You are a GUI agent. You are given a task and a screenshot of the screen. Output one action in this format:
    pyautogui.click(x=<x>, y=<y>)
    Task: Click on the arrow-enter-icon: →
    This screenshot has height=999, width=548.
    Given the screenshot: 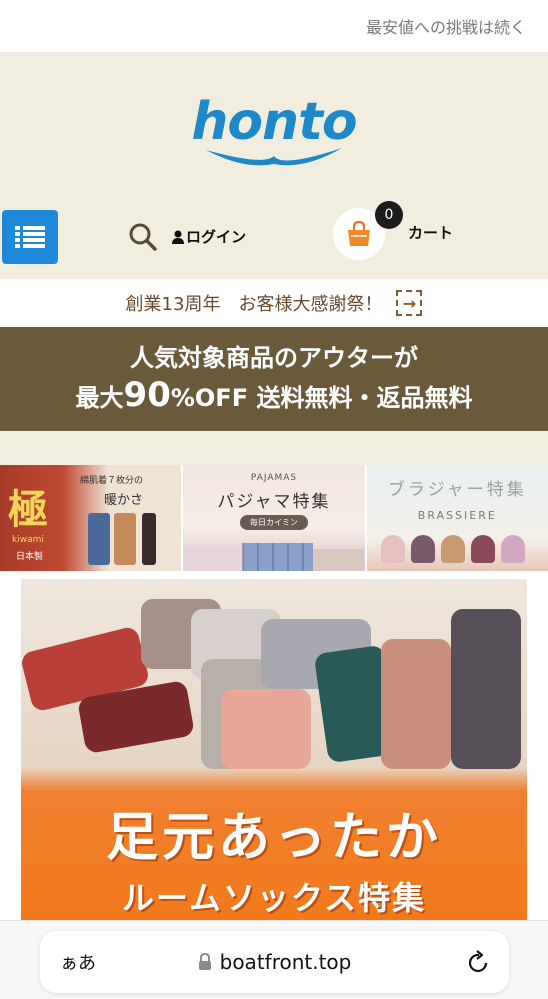 What is the action you would take?
    pyautogui.click(x=409, y=303)
    